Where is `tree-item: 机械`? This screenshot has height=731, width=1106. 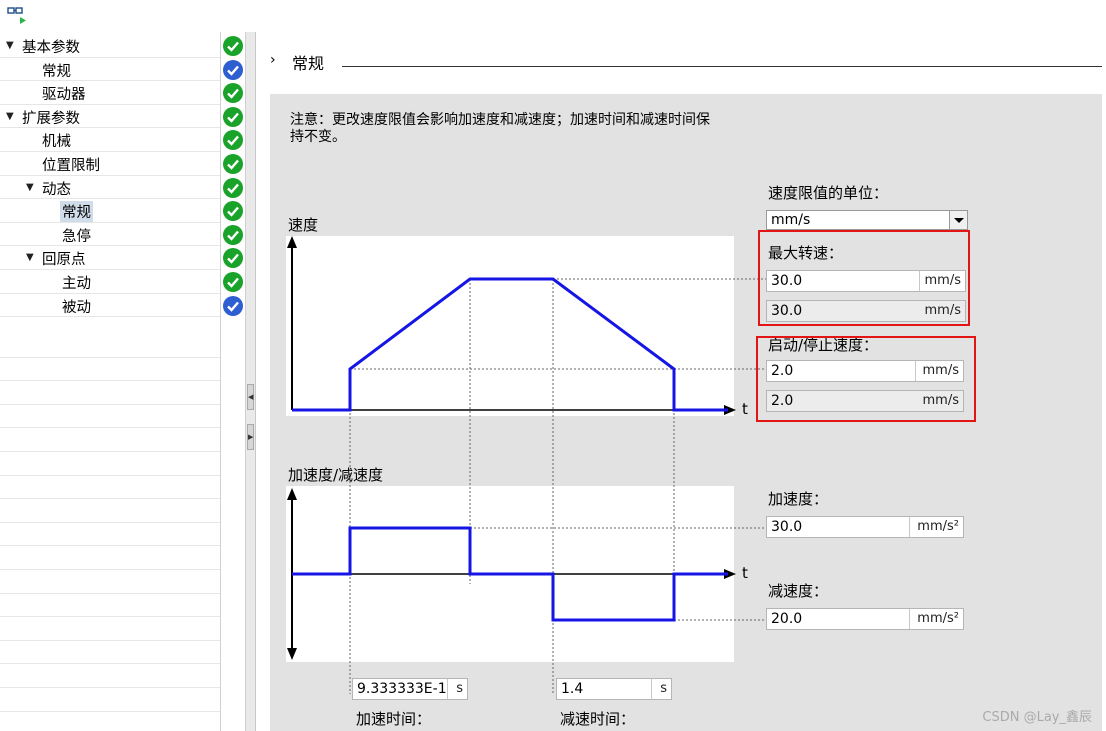 tree-item: 机械 is located at coordinates (123, 140).